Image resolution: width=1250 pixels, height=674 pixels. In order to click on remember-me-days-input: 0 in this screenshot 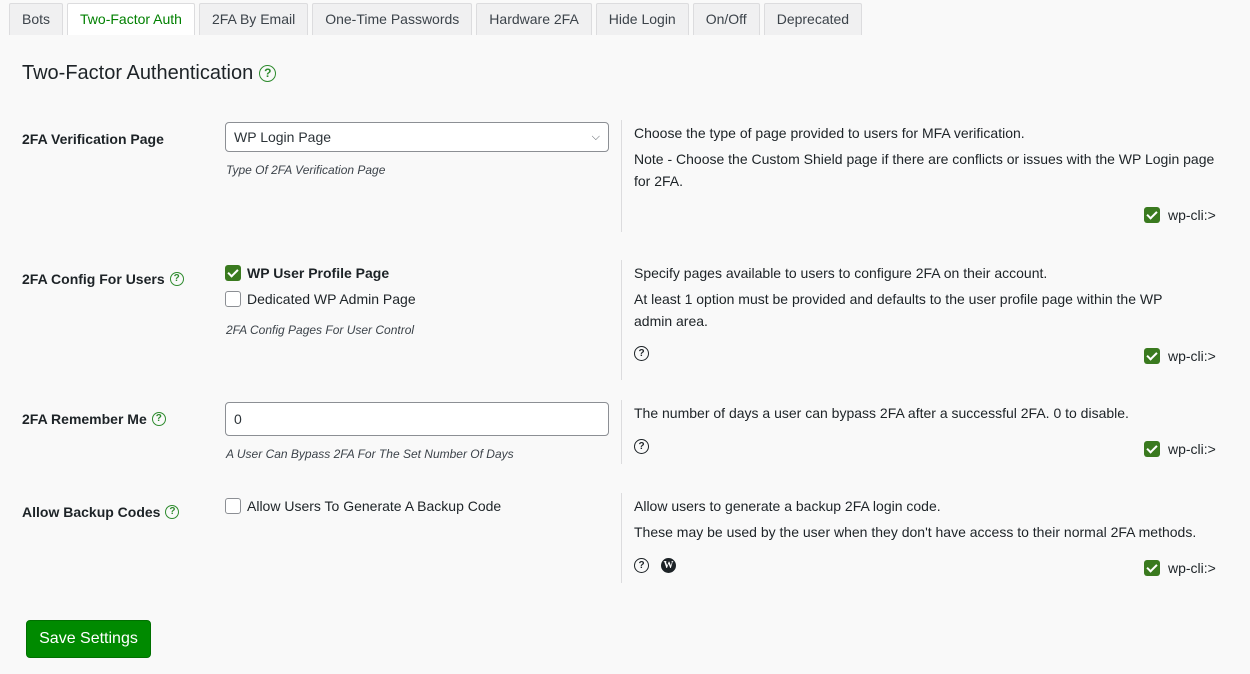, I will do `click(417, 419)`.